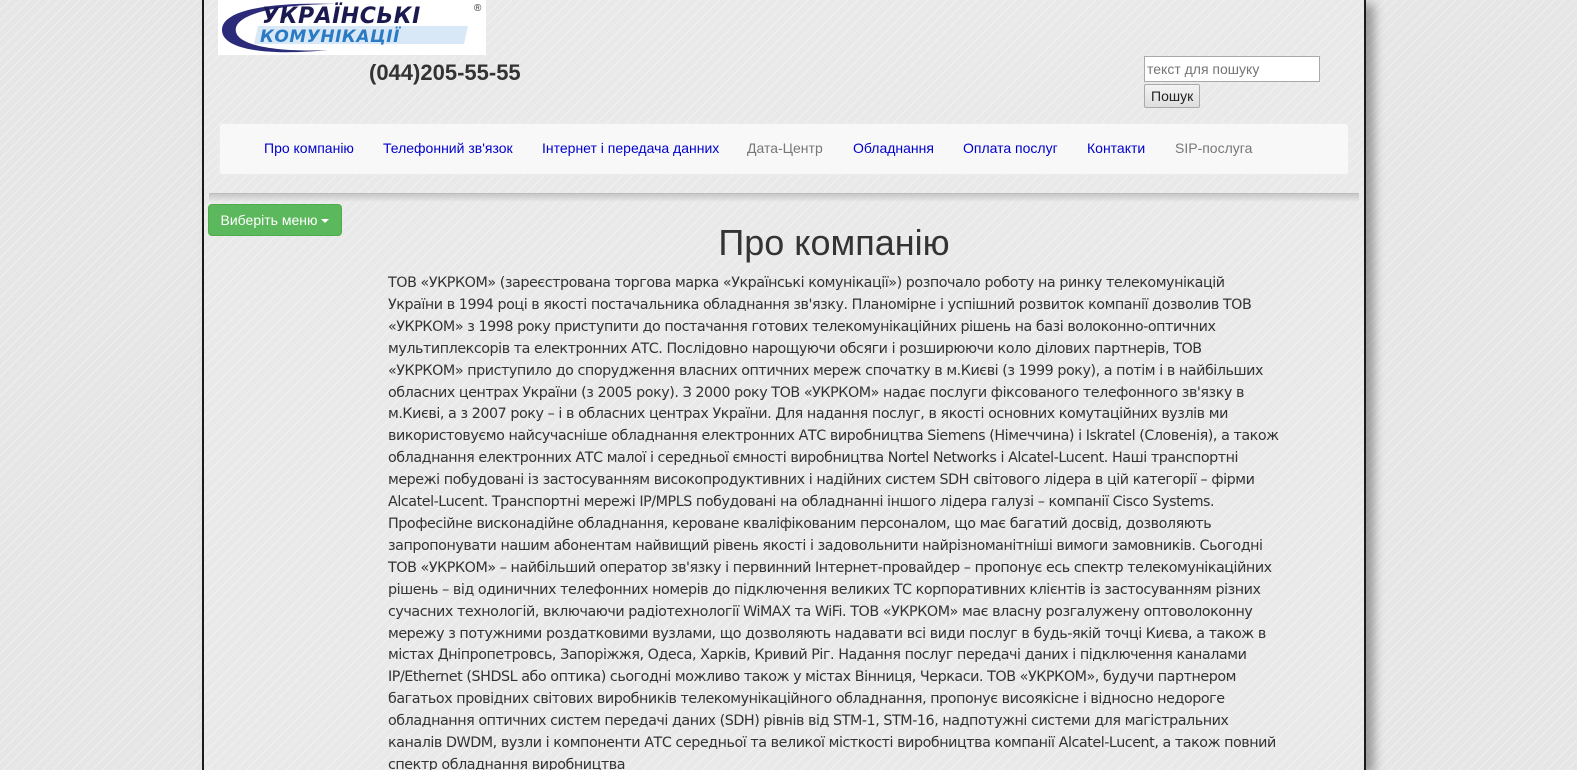 Image resolution: width=1577 pixels, height=770 pixels. I want to click on search-input, so click(1232, 69).